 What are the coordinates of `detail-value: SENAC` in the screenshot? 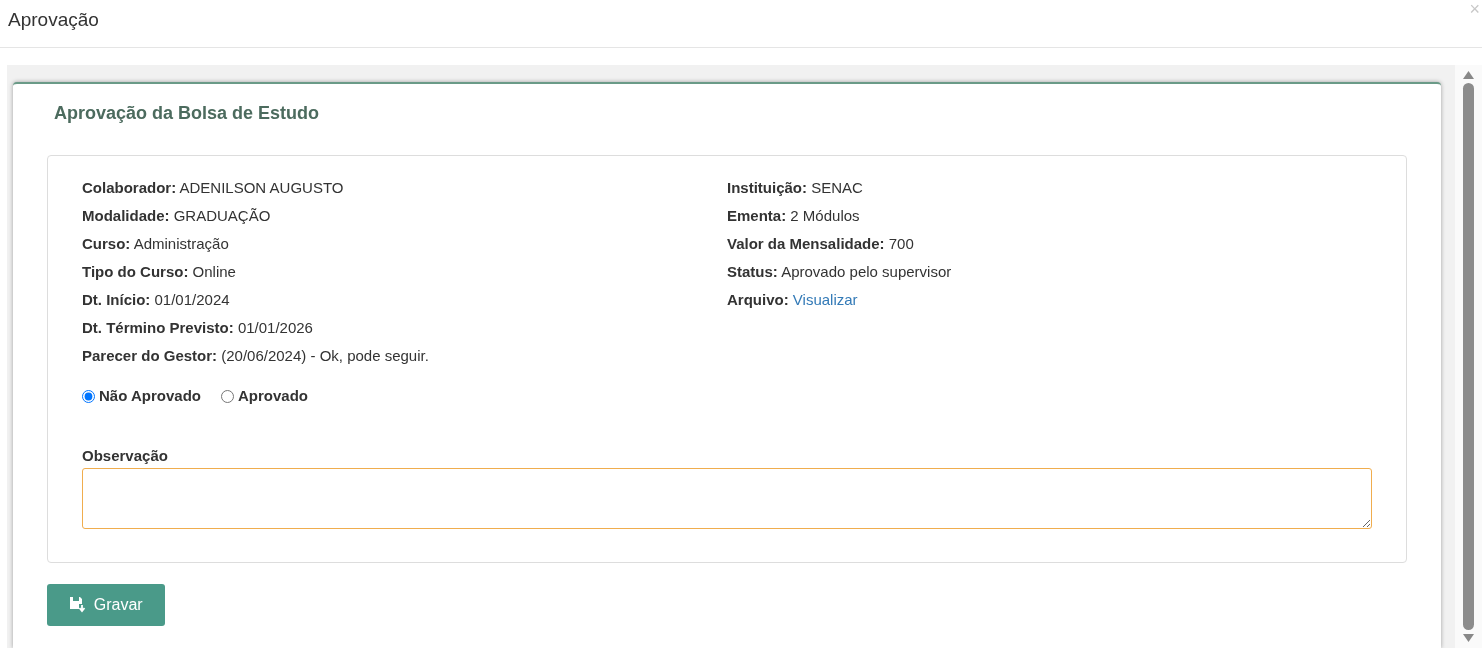 It's located at (837, 187).